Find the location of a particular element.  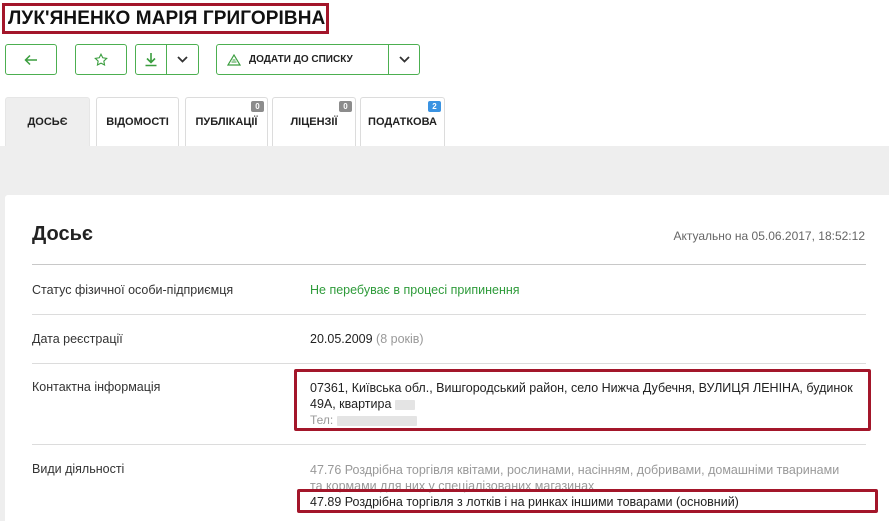

star-icon is located at coordinates (101, 59).